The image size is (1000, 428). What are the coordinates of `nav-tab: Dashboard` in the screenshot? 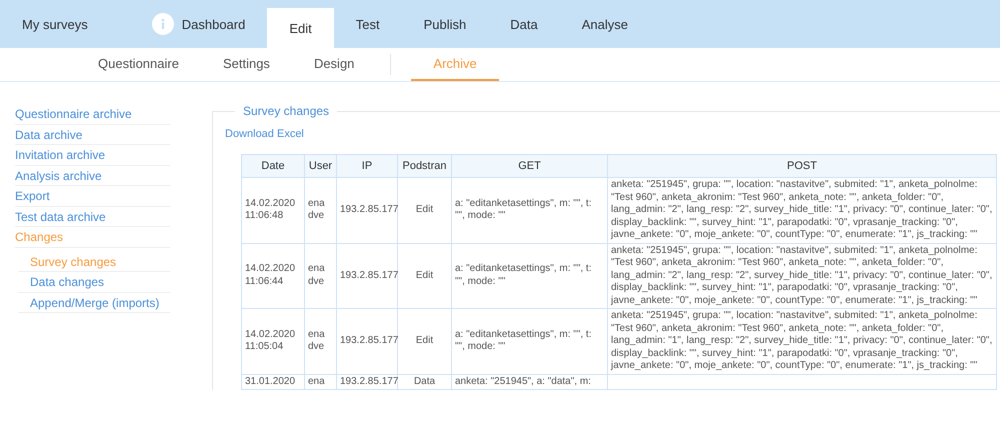 It's located at (199, 24).